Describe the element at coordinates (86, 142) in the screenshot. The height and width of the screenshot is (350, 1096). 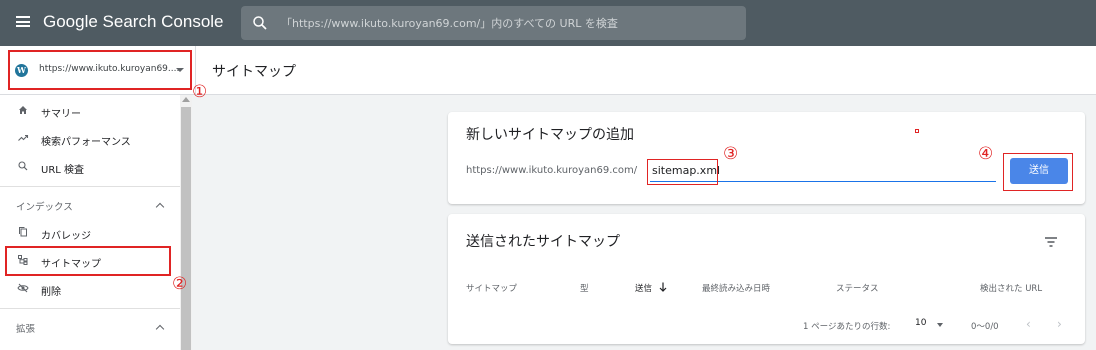
I see `sidebar-item-label: 検索パフォーマンス` at that location.